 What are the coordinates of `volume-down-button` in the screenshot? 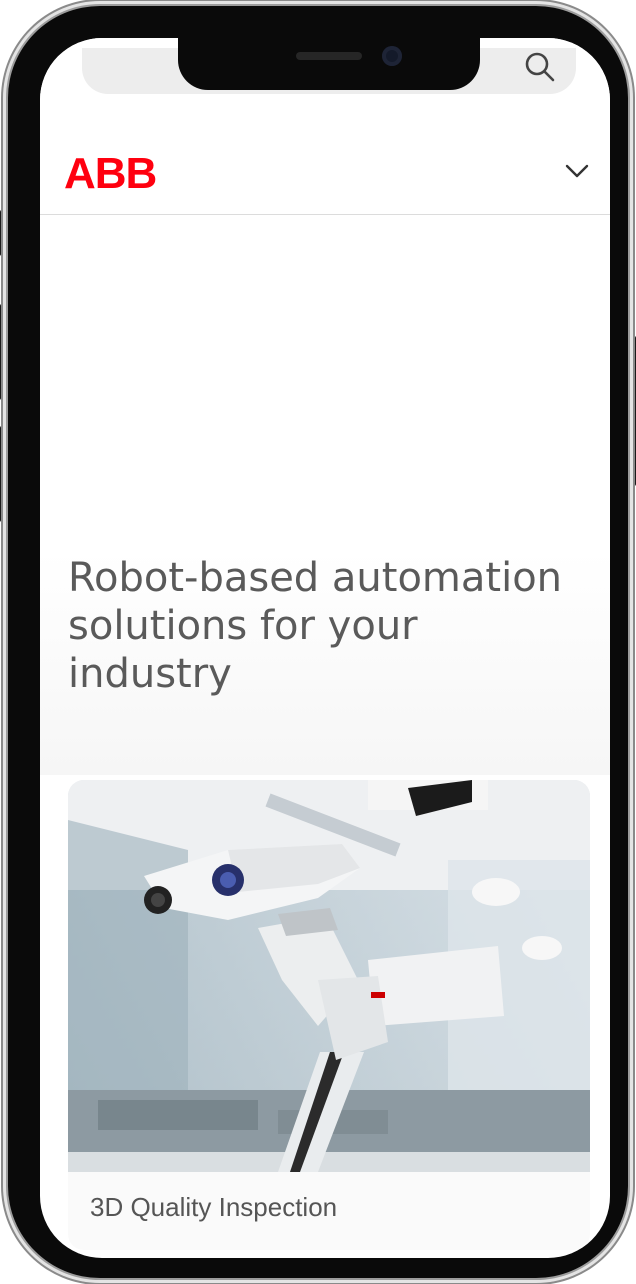 It's located at (0, 474).